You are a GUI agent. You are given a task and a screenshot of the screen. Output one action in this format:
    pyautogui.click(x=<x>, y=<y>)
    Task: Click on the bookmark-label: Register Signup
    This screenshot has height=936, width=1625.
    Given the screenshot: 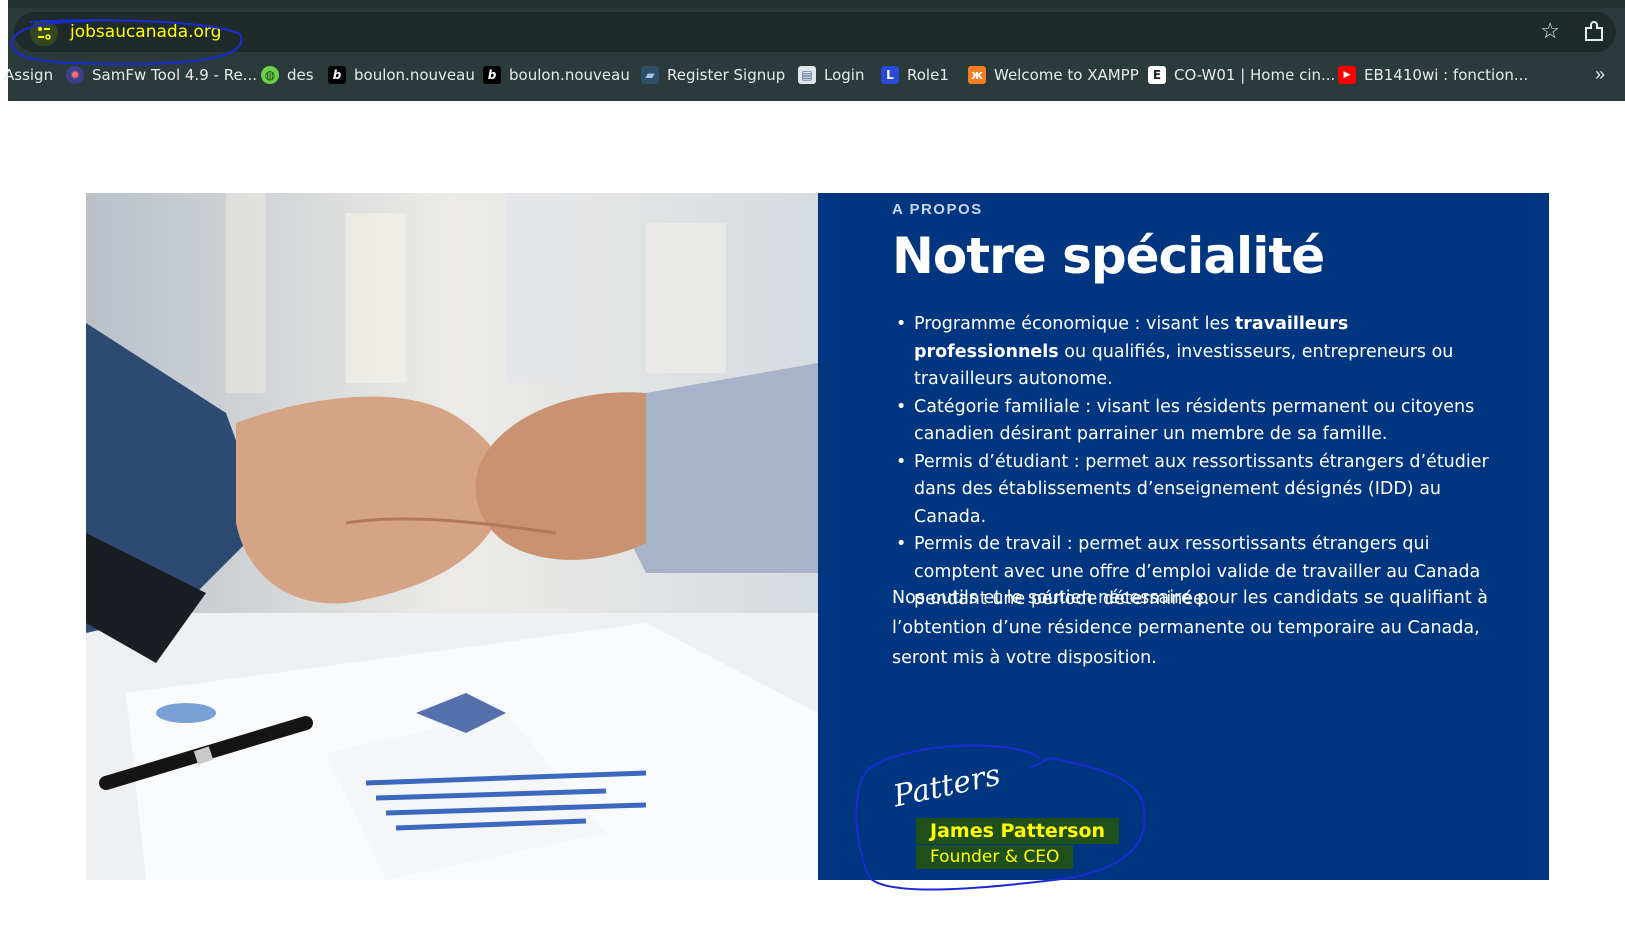 What is the action you would take?
    pyautogui.click(x=726, y=75)
    